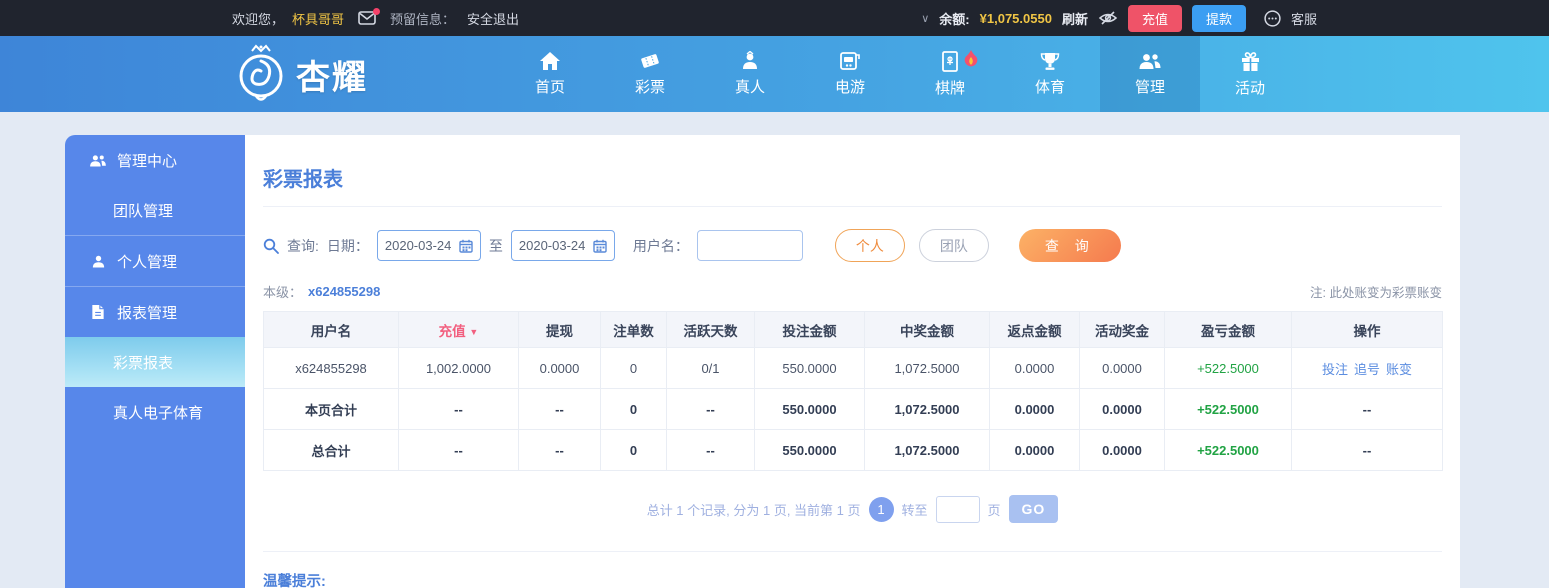 The width and height of the screenshot is (1549, 588). What do you see at coordinates (1272, 18) in the screenshot?
I see `customer-service-icon` at bounding box center [1272, 18].